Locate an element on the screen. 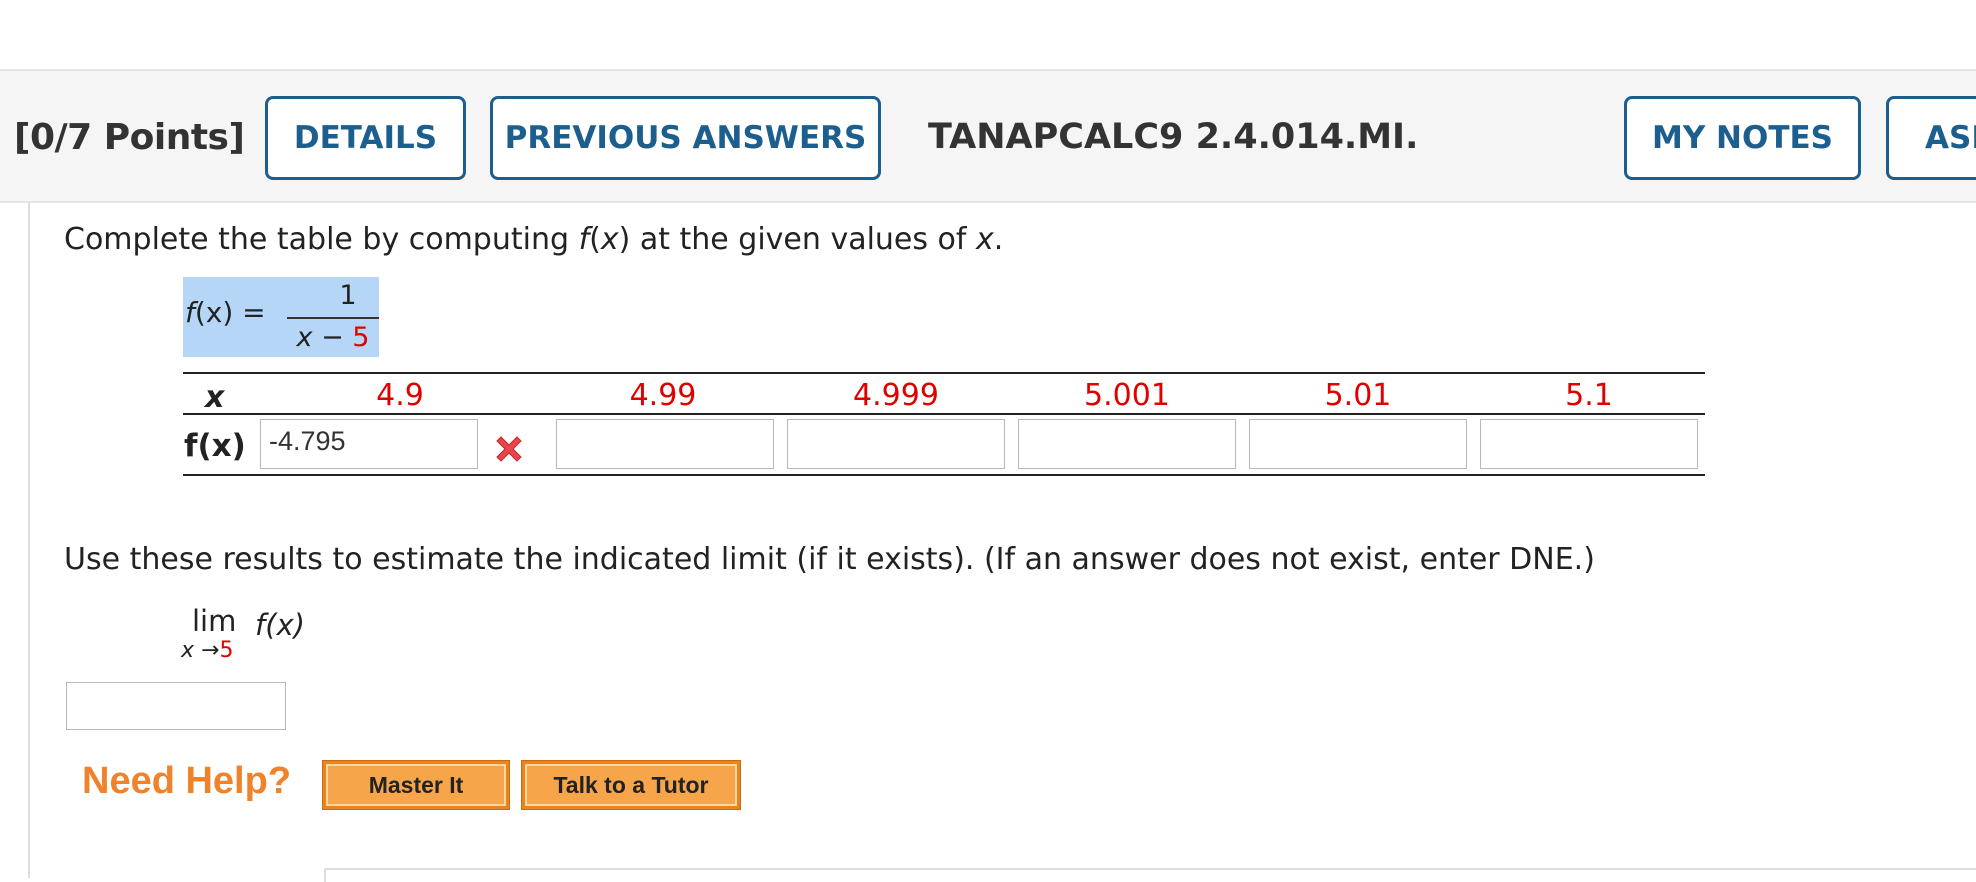 This screenshot has width=1976, height=882. x-value-cell: 4.9 is located at coordinates (400, 395).